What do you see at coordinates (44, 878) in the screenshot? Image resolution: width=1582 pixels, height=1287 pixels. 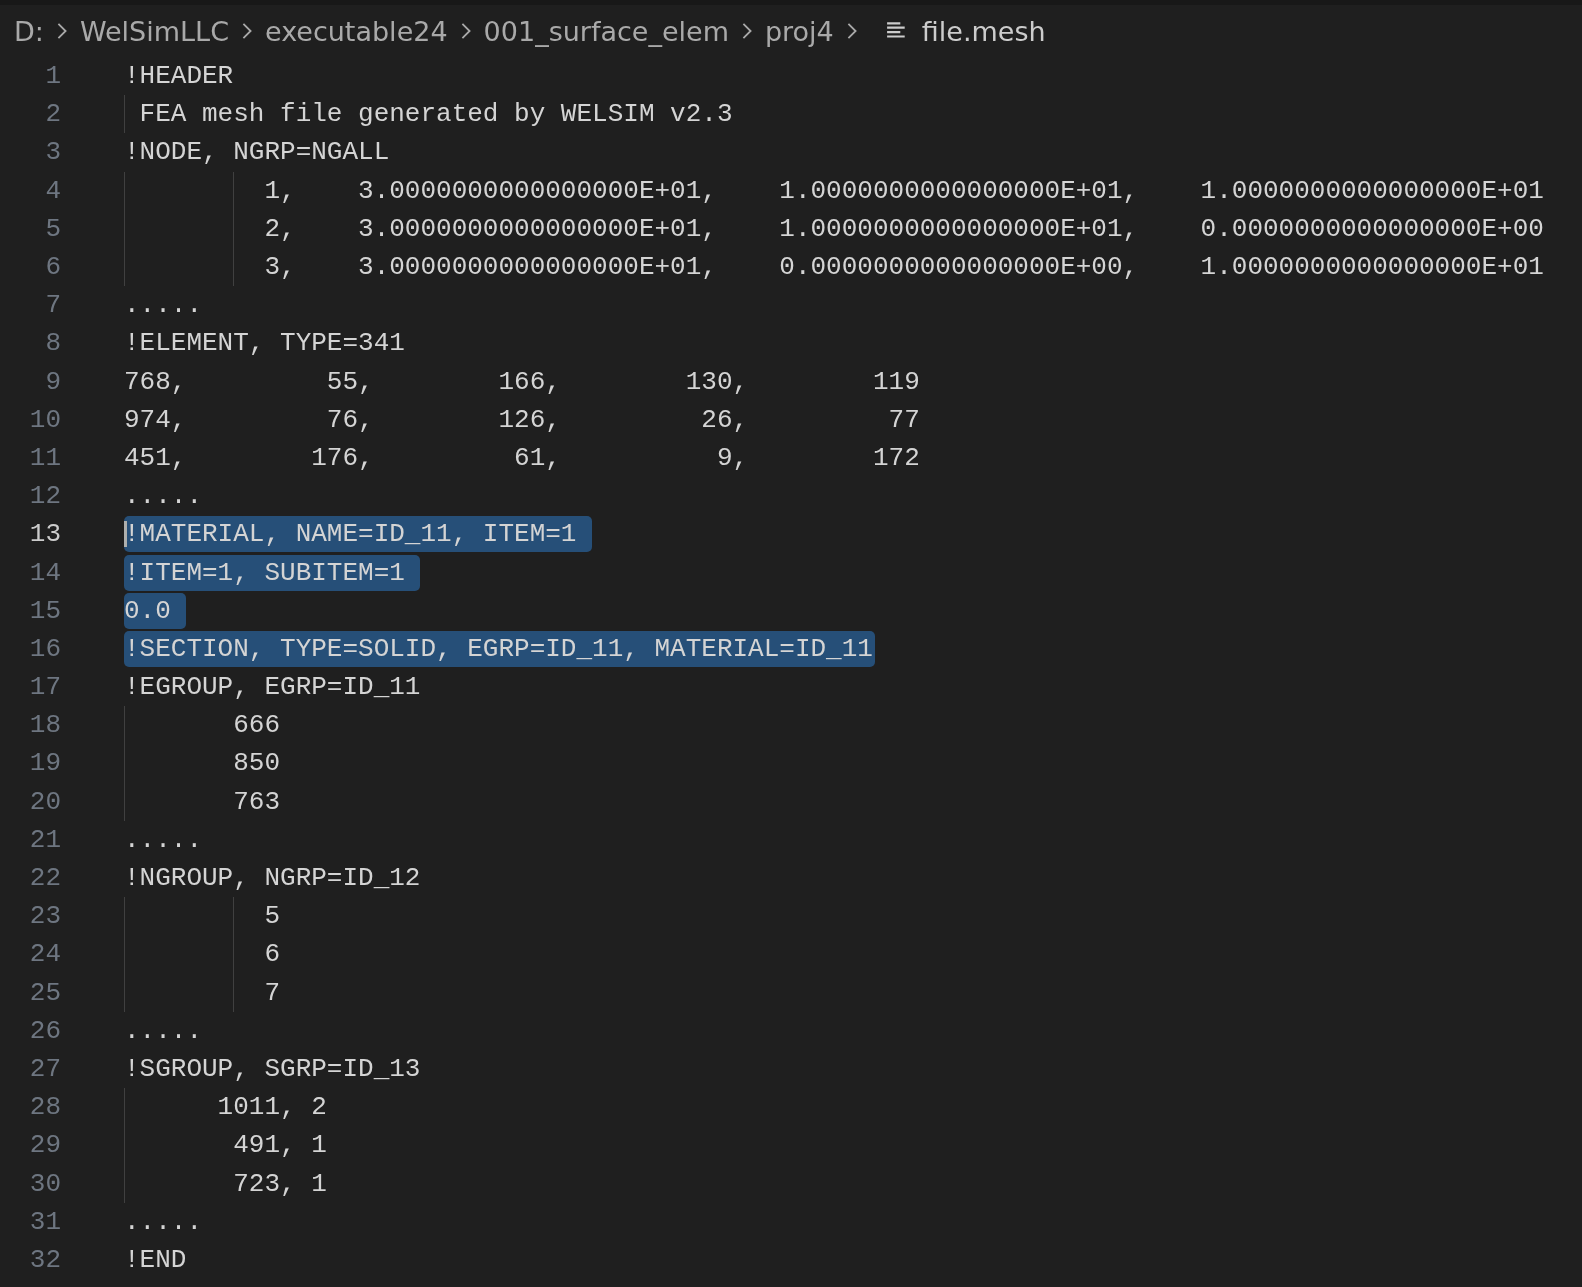 I see `line-number: 22` at bounding box center [44, 878].